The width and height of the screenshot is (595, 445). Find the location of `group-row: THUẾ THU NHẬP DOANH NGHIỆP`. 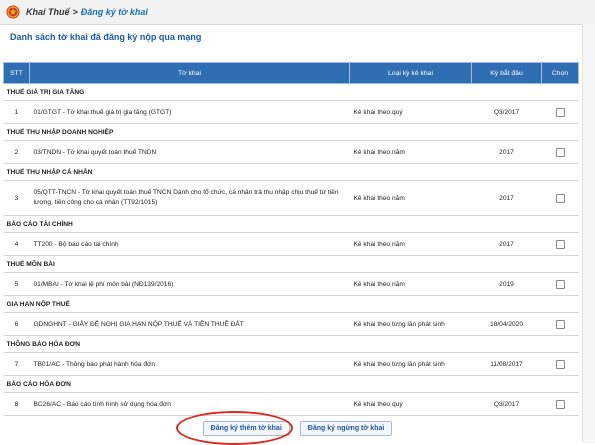

group-row: THUẾ THU NHẬP DOANH NGHIỆP is located at coordinates (291, 132).